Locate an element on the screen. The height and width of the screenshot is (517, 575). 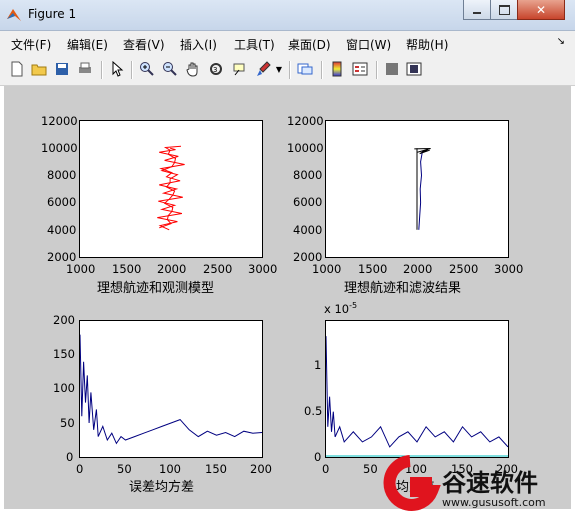
maximize-icon is located at coordinates (504, 9).